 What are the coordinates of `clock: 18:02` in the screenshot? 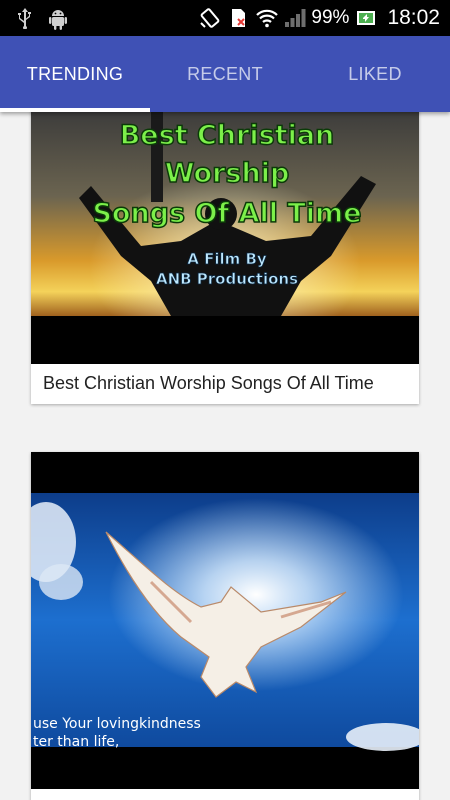 It's located at (413, 17).